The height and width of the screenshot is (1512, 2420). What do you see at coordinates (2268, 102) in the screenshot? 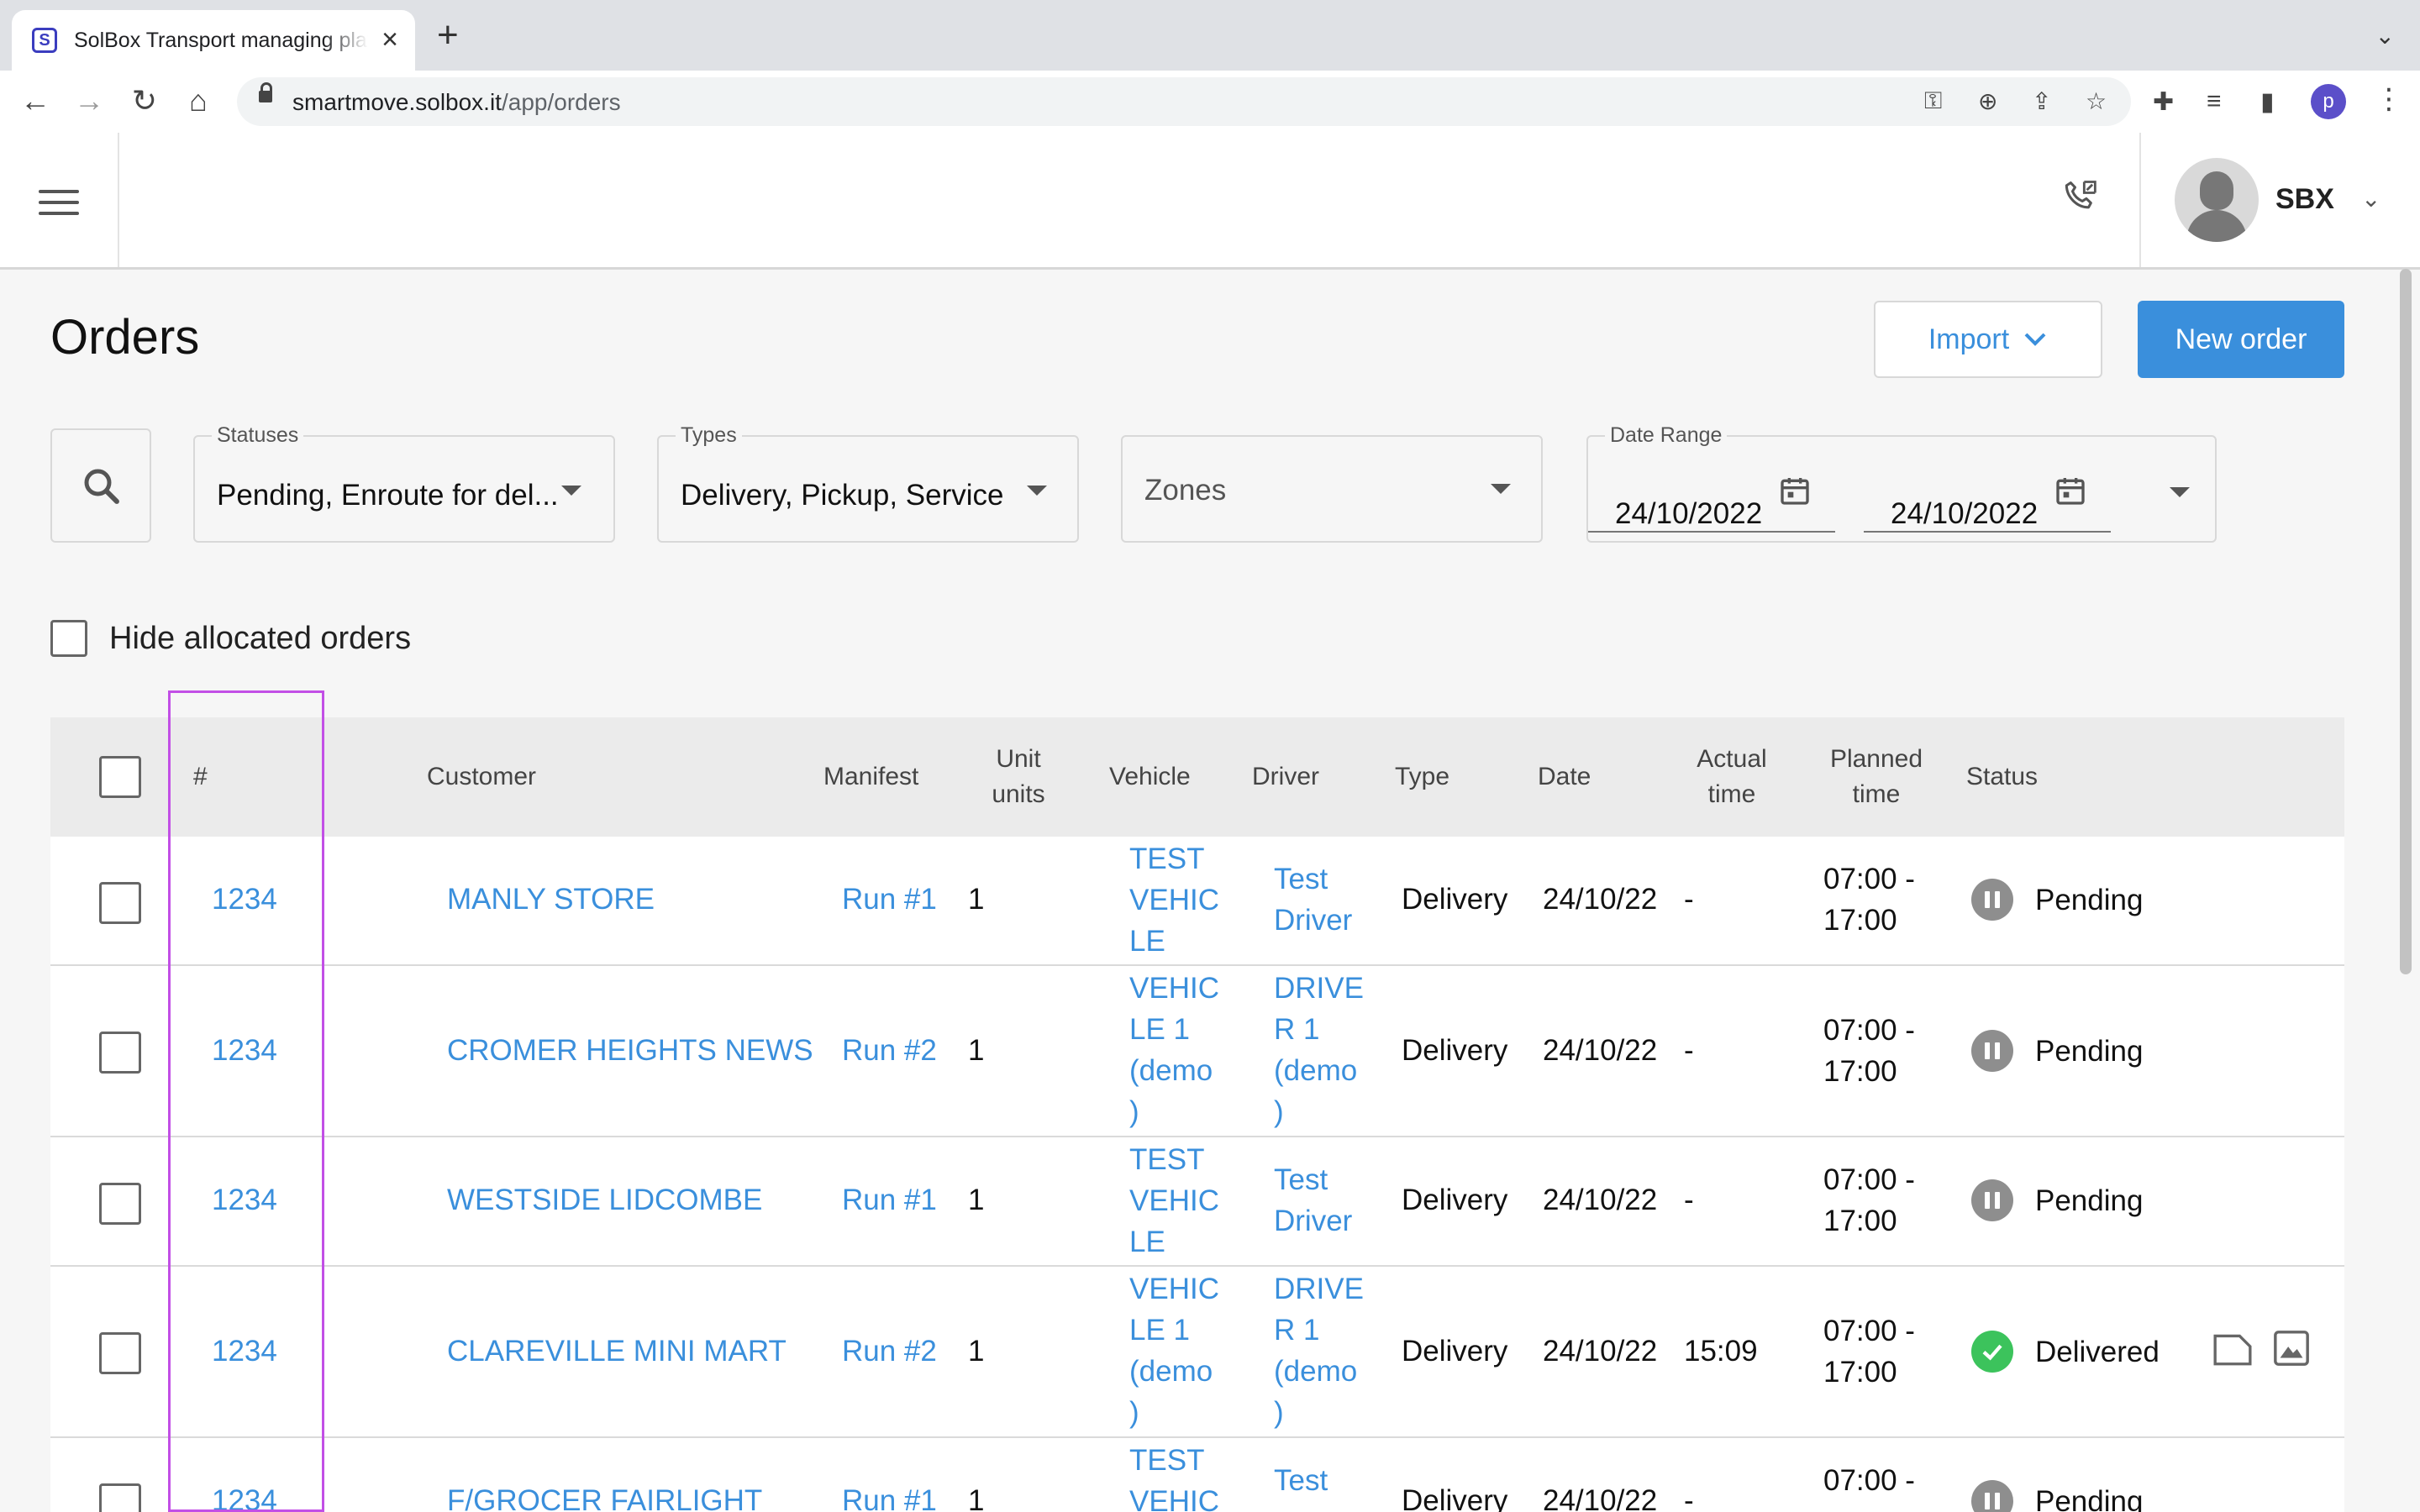
I see `side-panel-icon: ▮` at bounding box center [2268, 102].